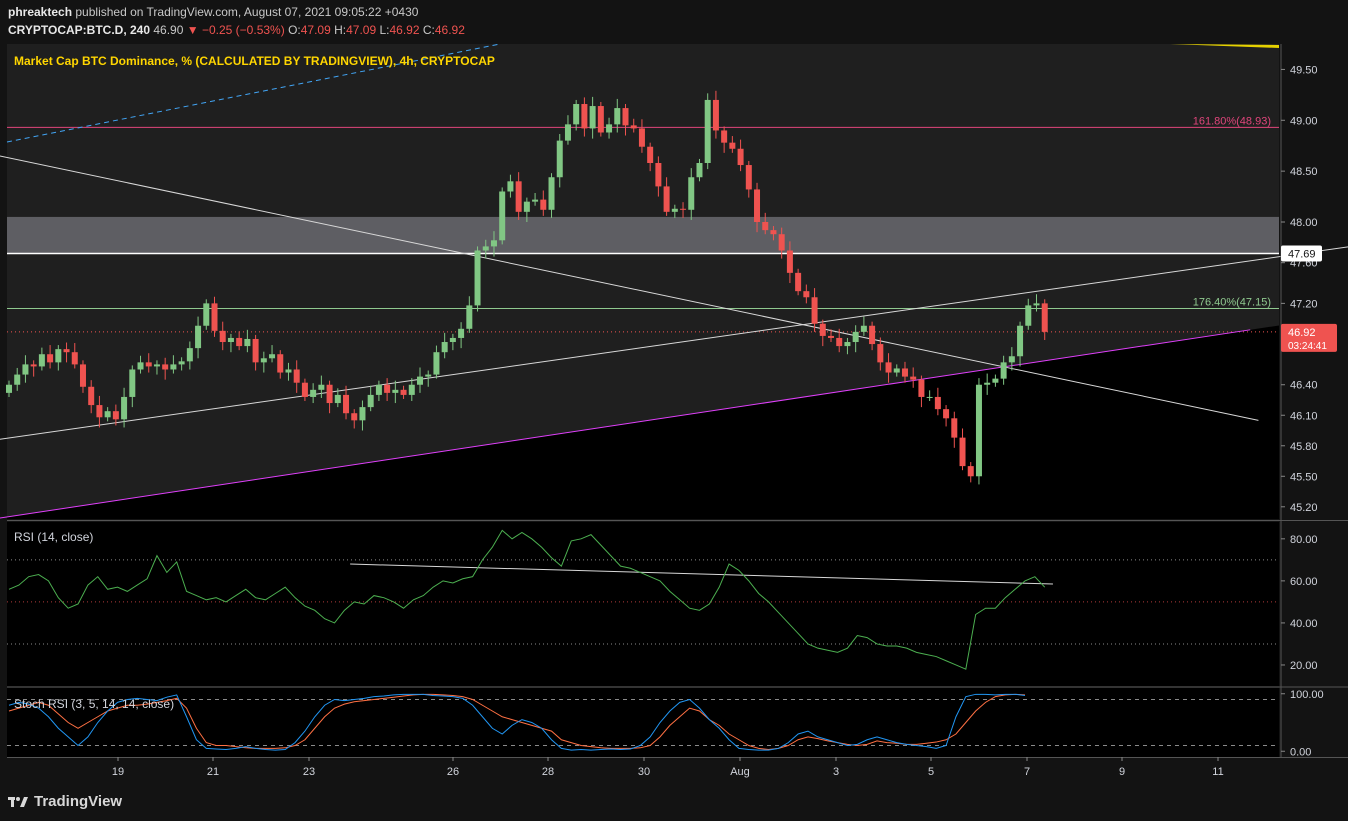  Describe the element at coordinates (1217, 772) in the screenshot. I see `time-tick-label: 11` at that location.